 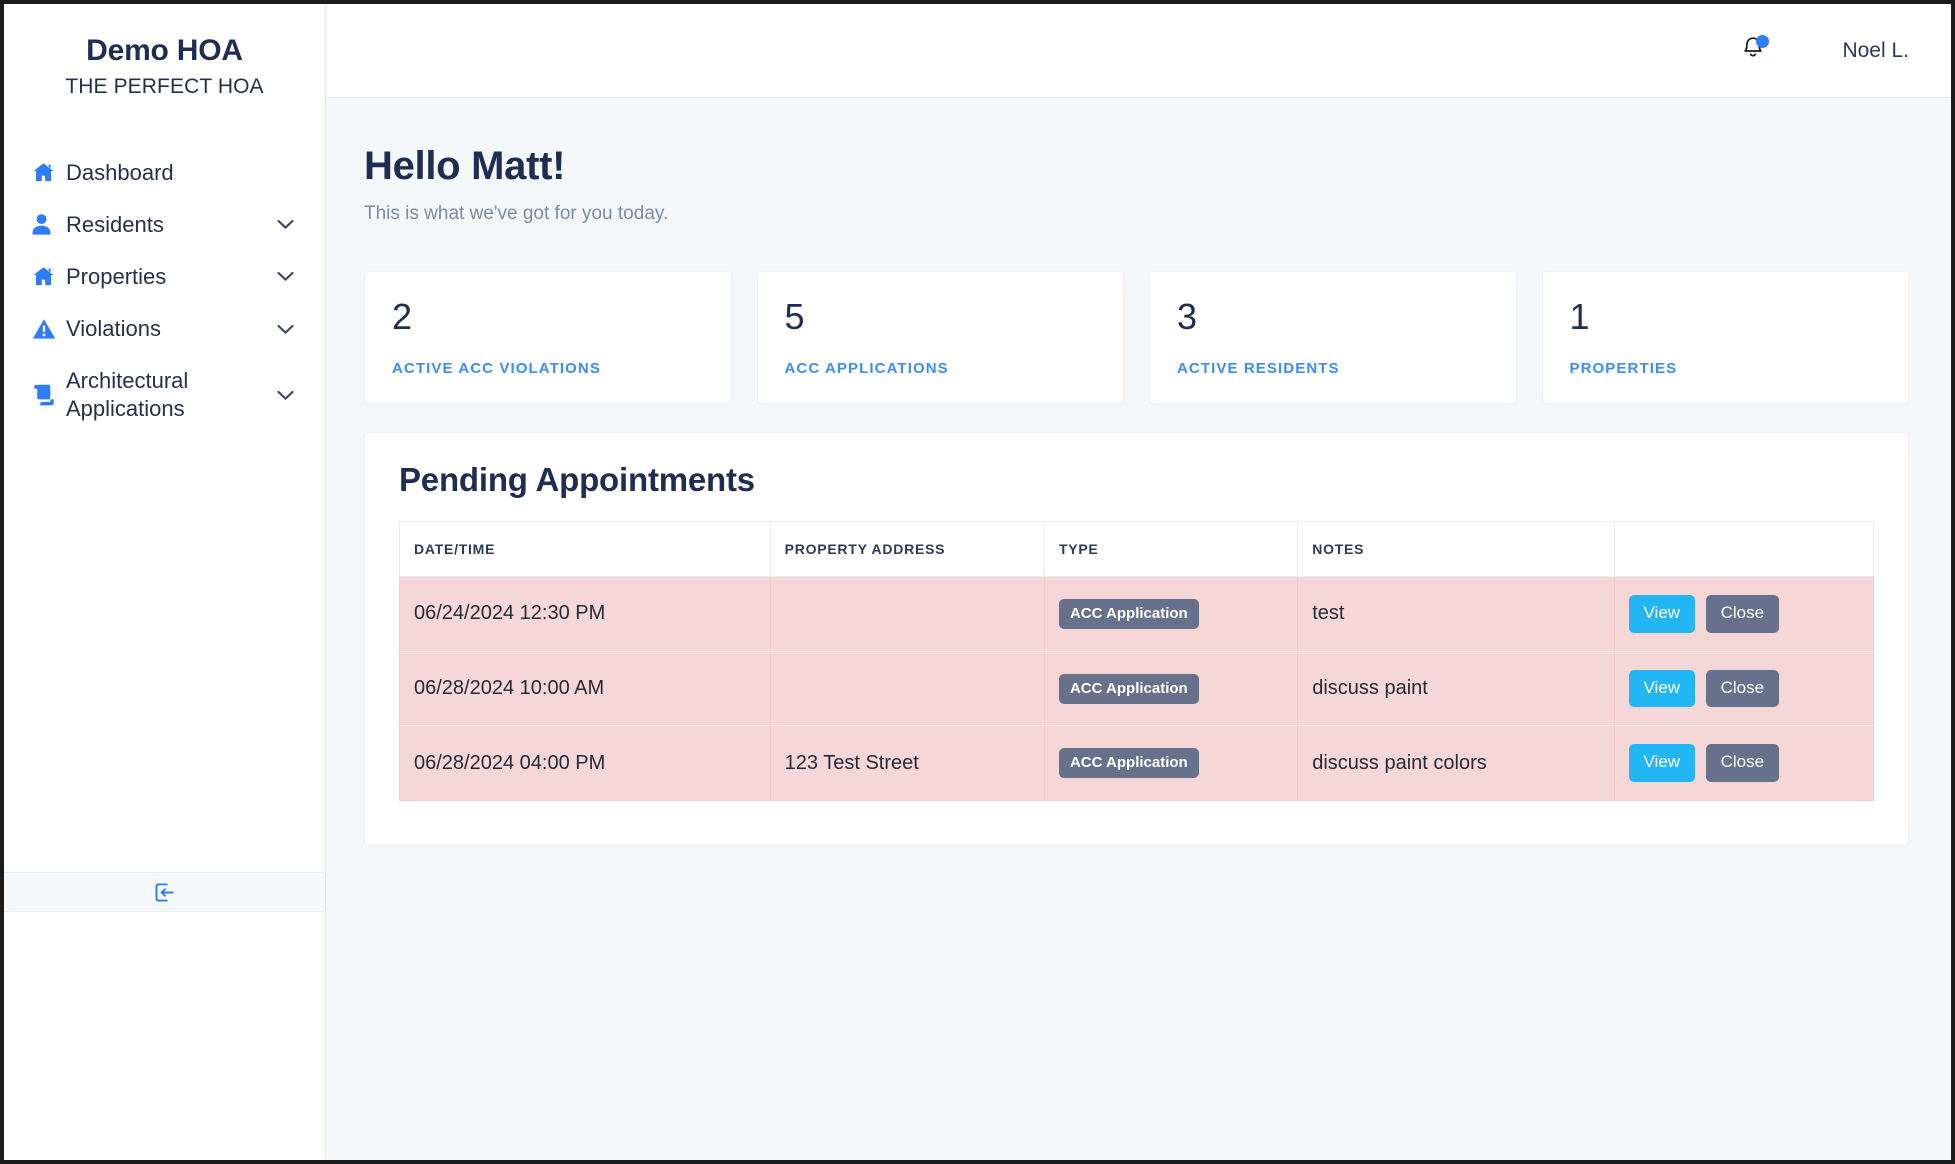 I want to click on column-header-datetime: DATE/TIME, so click(x=585, y=549).